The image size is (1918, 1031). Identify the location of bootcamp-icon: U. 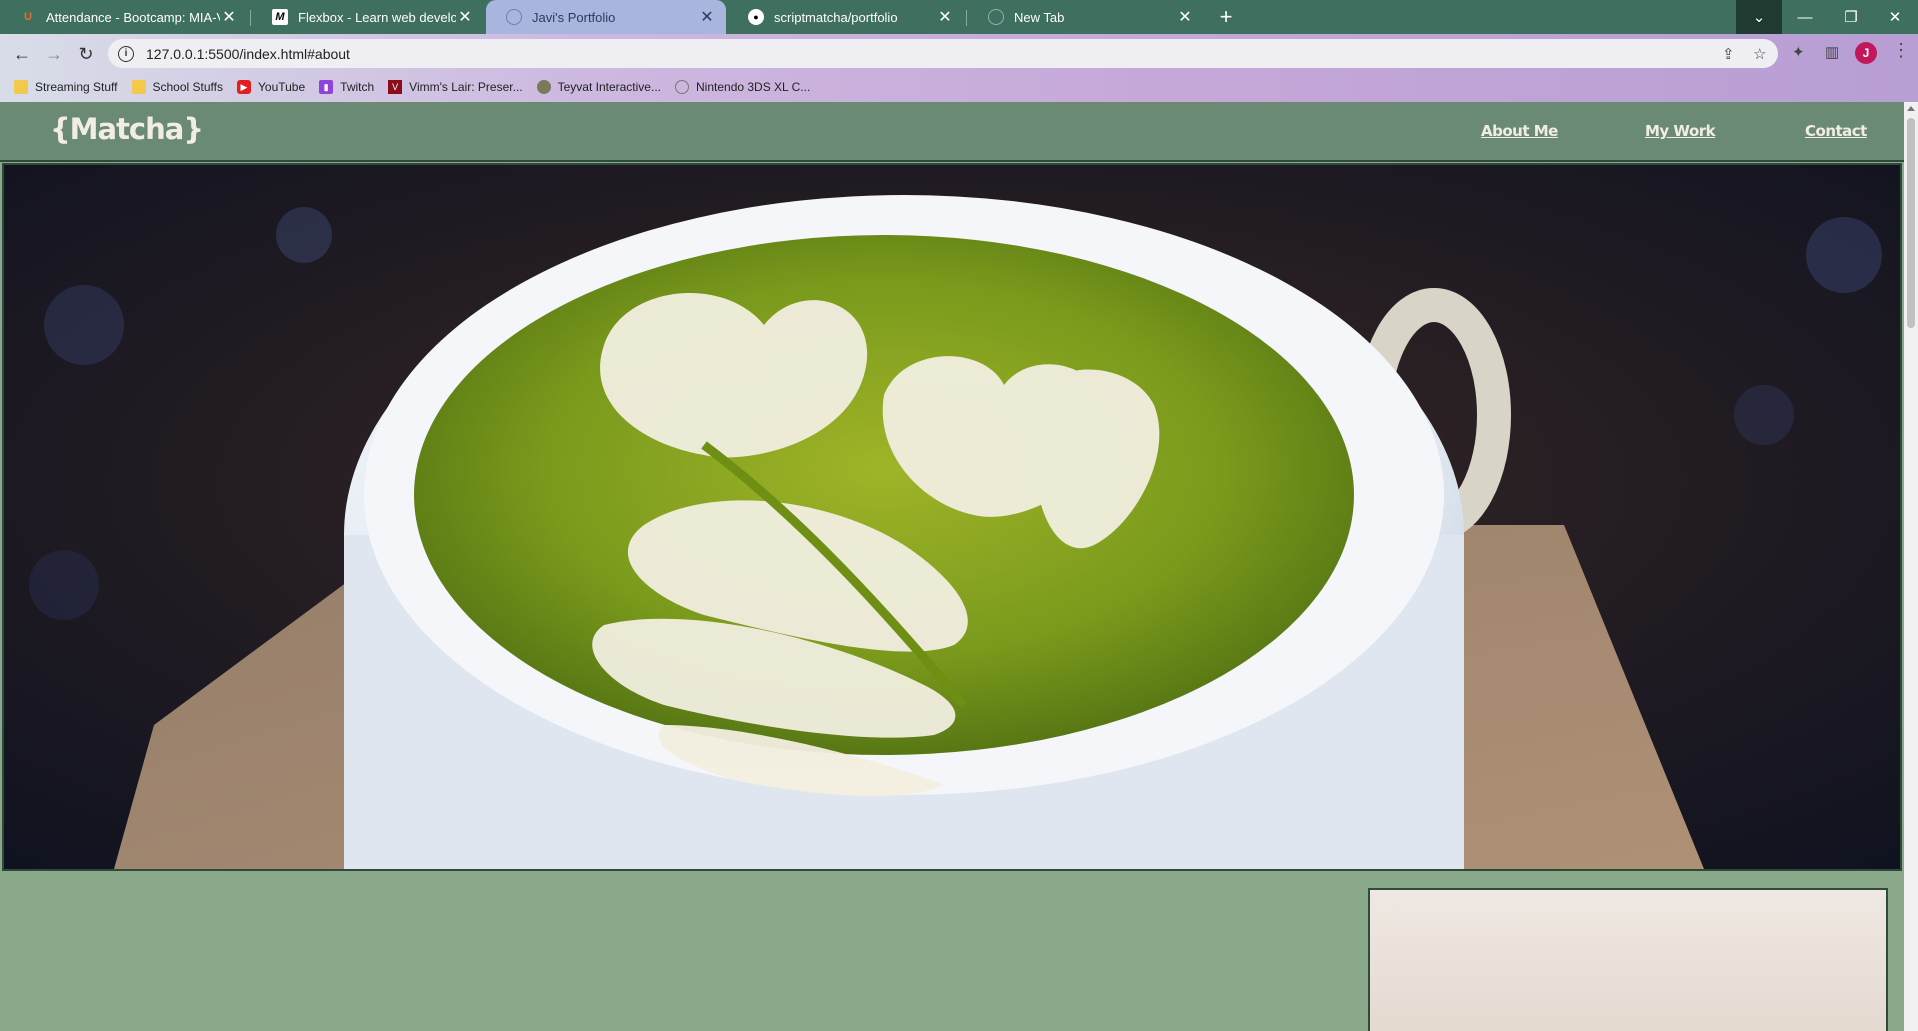
(28, 17).